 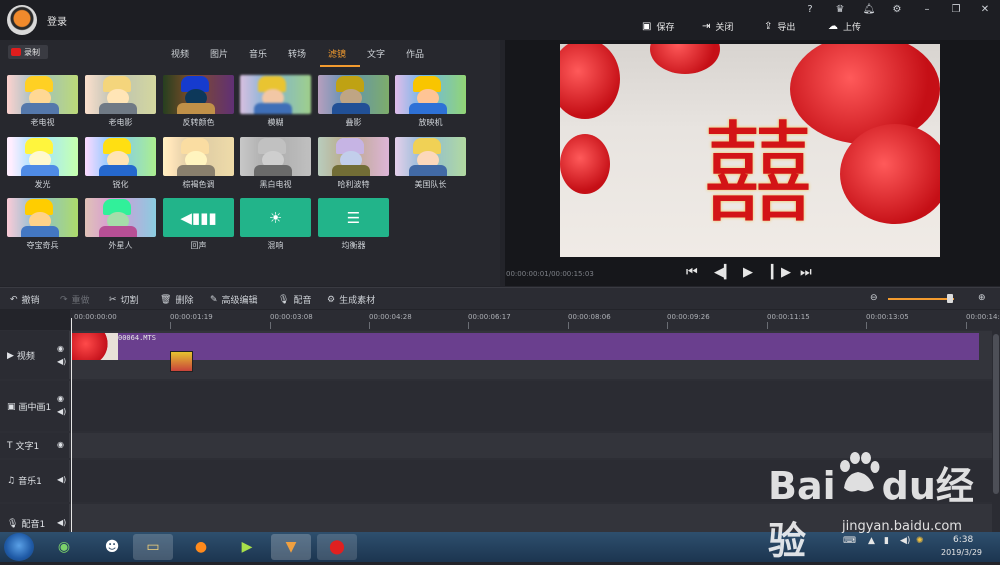 I want to click on gear-icon: ⚙, so click(x=897, y=10).